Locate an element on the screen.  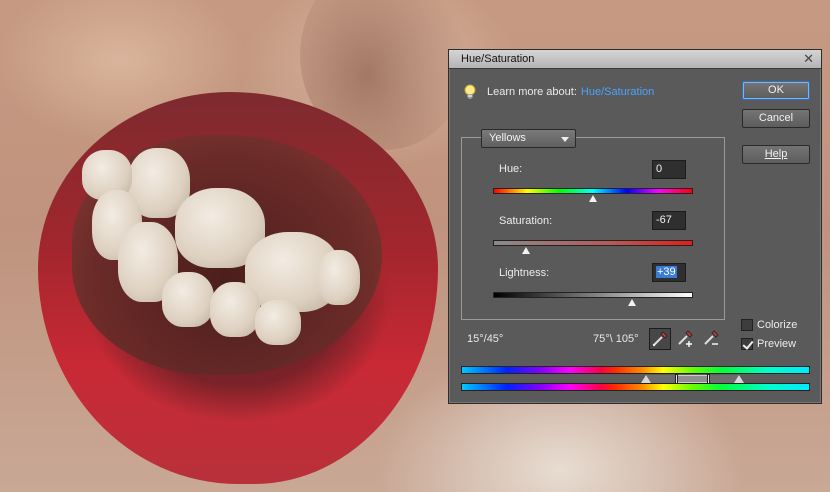
help-button-label: Help is located at coordinates (776, 154).